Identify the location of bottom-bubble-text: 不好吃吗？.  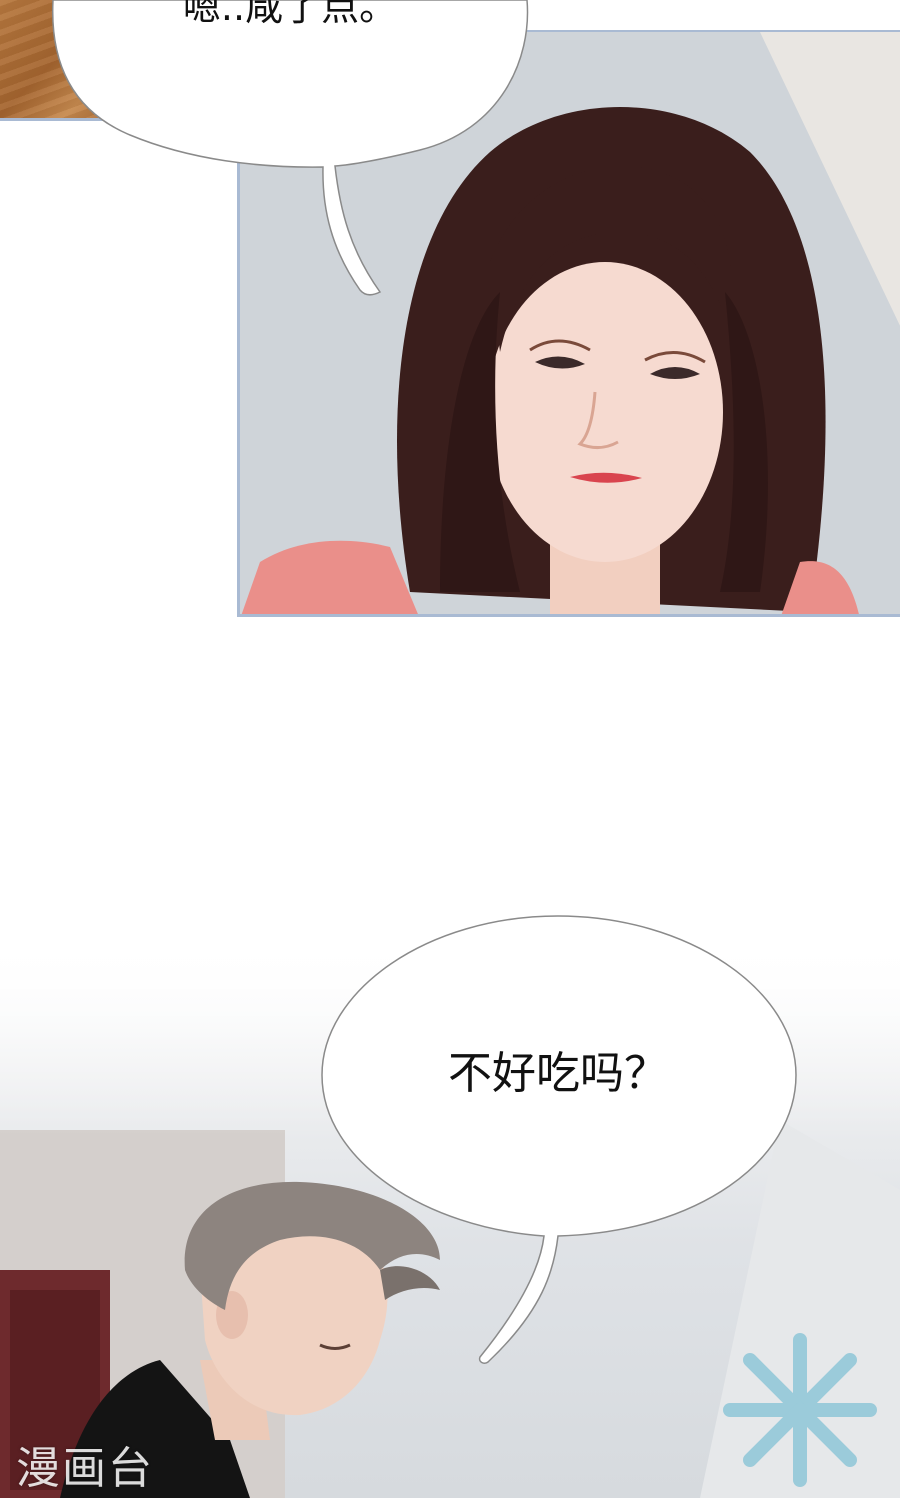
(558, 1073).